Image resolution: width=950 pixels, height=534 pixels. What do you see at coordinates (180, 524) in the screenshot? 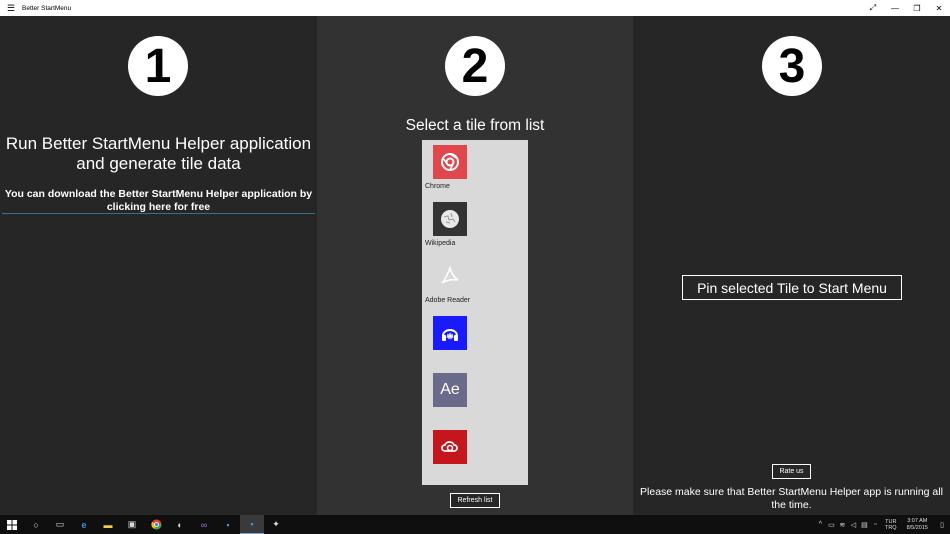
I see `app-icon: ◐` at bounding box center [180, 524].